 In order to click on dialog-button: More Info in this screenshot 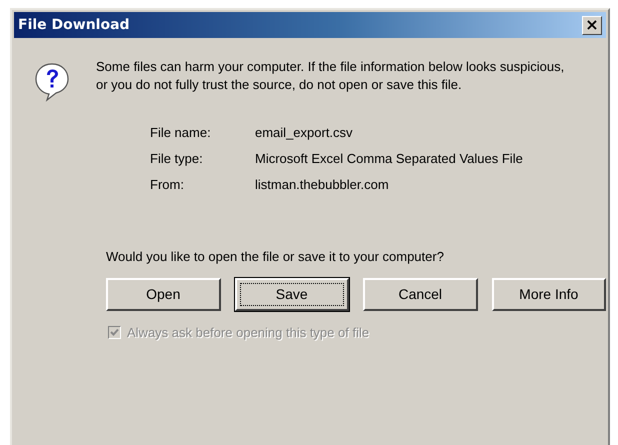, I will do `click(549, 294)`.